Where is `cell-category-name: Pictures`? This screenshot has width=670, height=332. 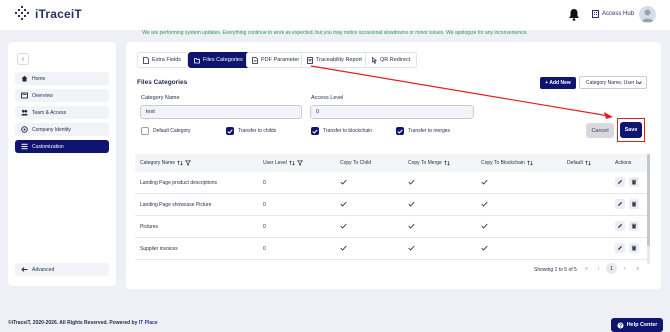 cell-category-name: Pictures is located at coordinates (149, 227).